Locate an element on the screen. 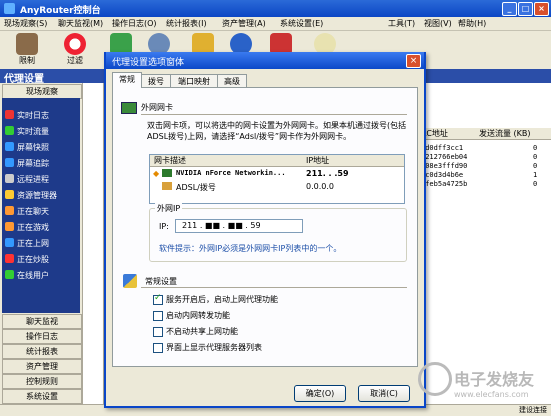 The width and height of the screenshot is (551, 416). sidebar-item-realtime-log: 实时日志 is located at coordinates (27, 117).